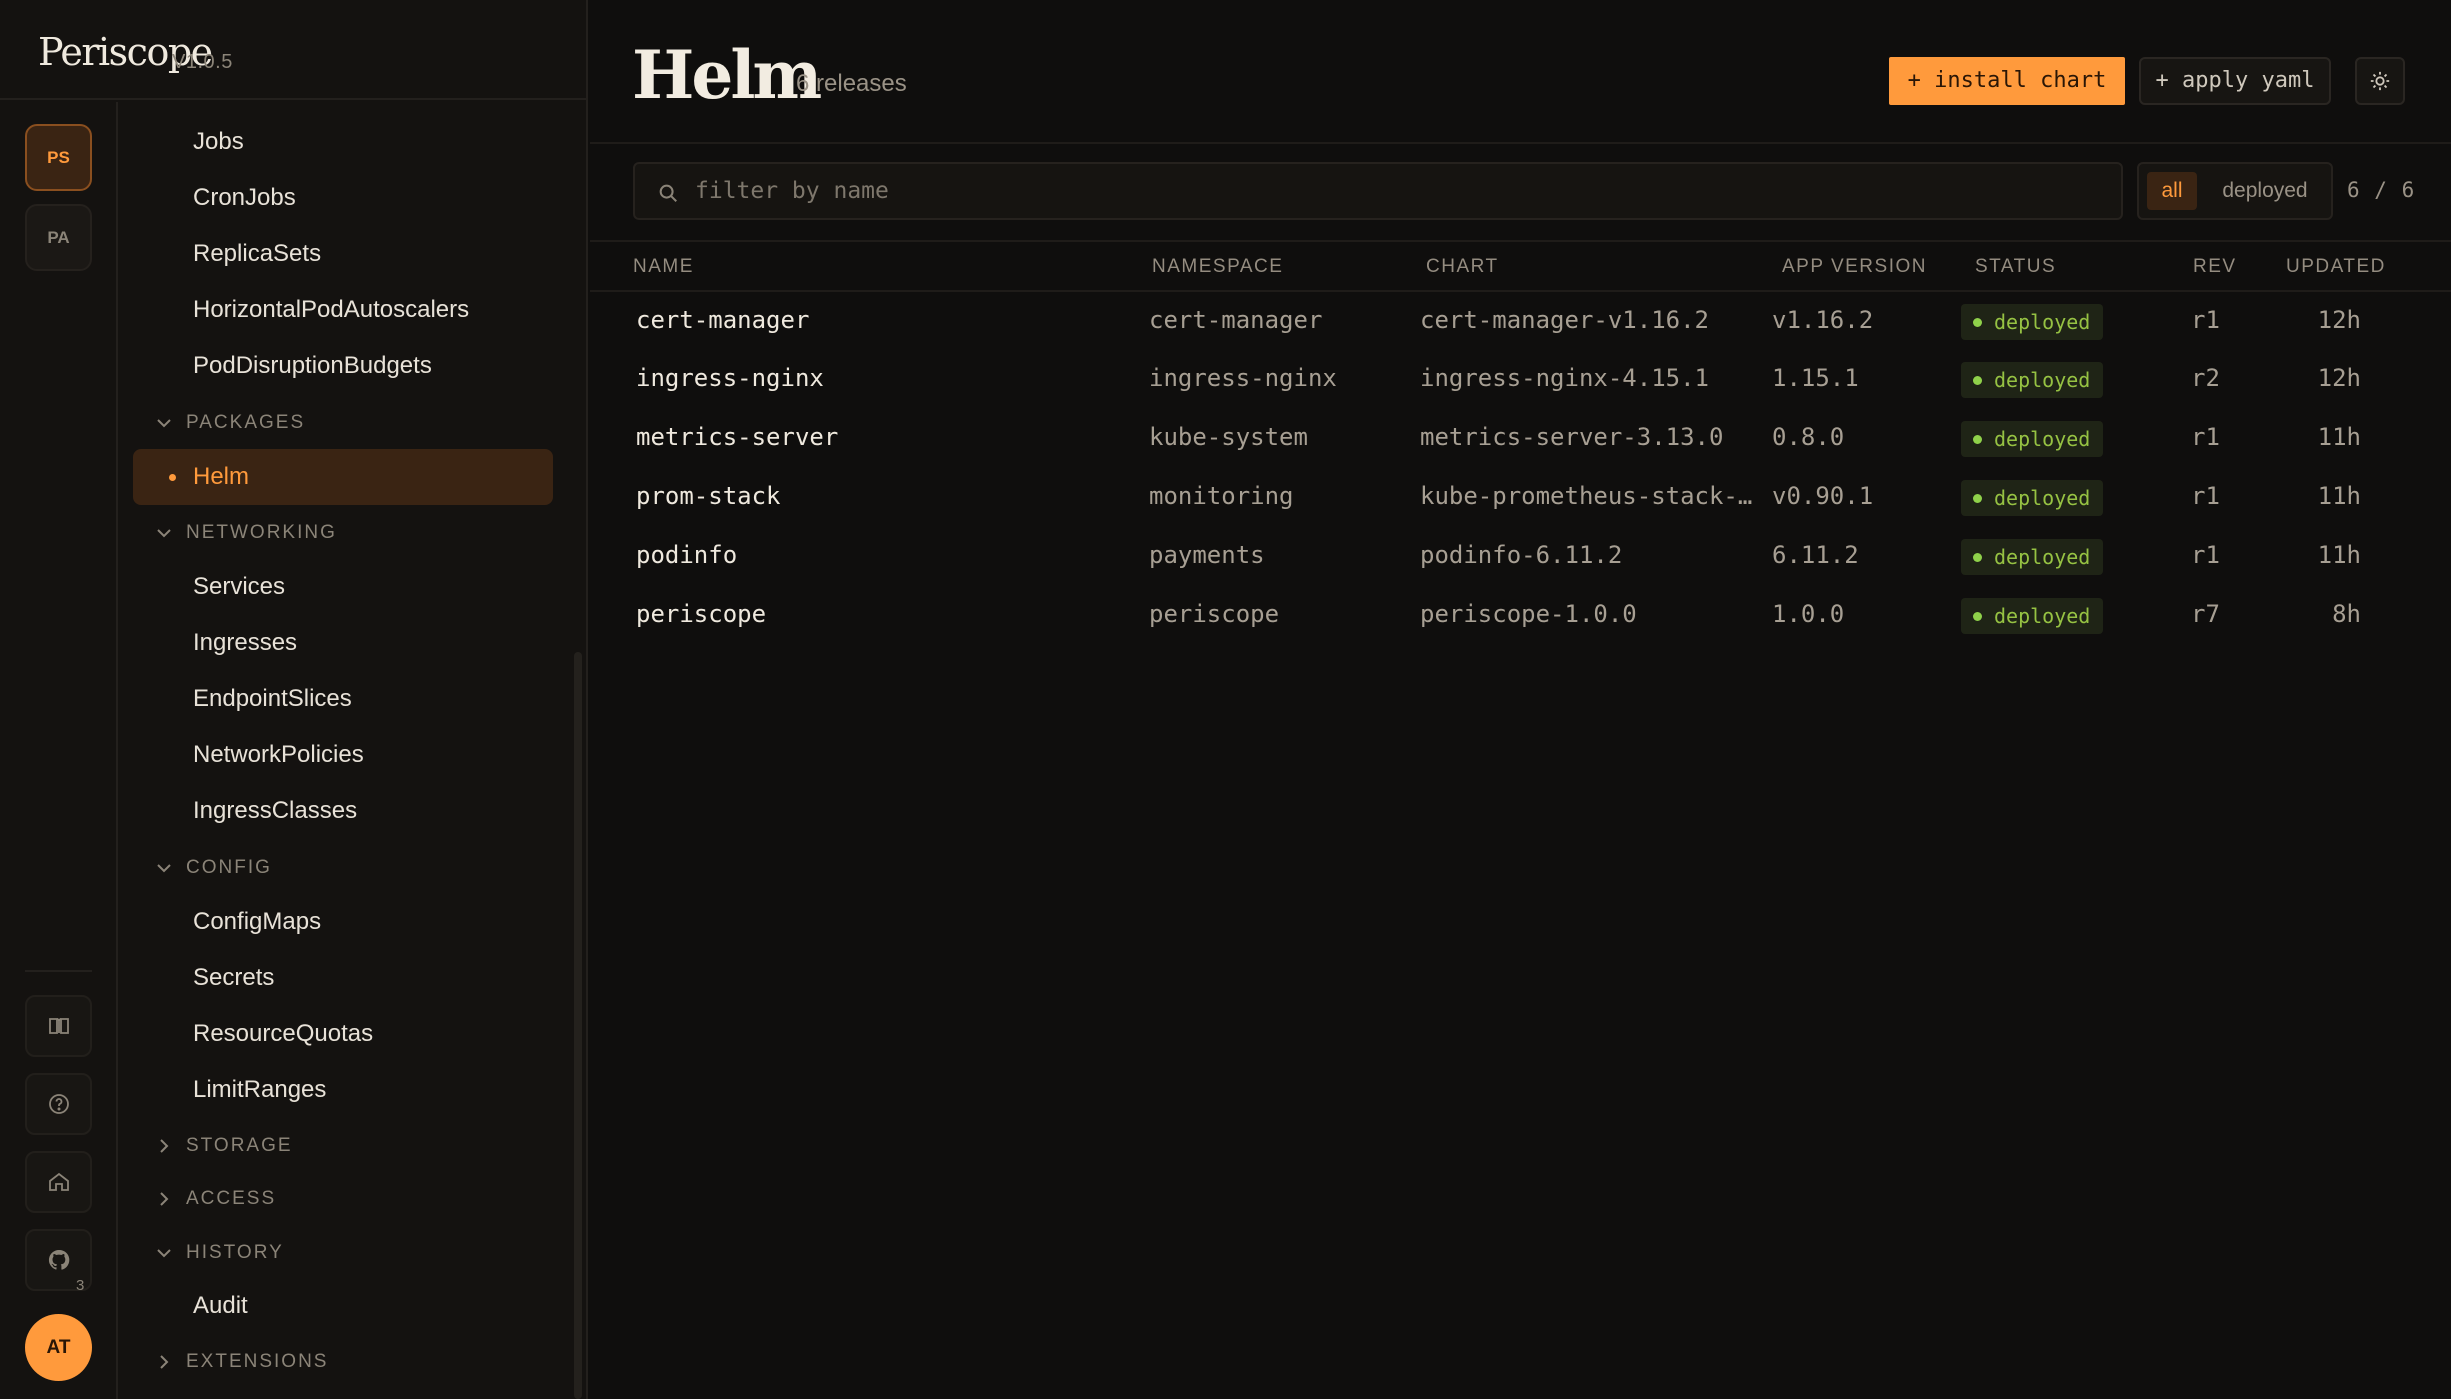 This screenshot has width=2451, height=1399. Describe the element at coordinates (1221, 496) in the screenshot. I see `release-namespace: monitoring` at that location.